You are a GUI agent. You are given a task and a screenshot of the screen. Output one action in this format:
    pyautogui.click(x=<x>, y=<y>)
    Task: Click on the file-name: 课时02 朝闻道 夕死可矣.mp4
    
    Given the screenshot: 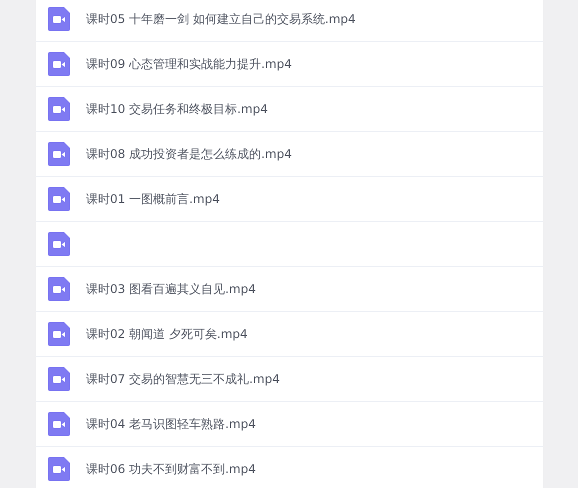 What is the action you would take?
    pyautogui.click(x=167, y=334)
    